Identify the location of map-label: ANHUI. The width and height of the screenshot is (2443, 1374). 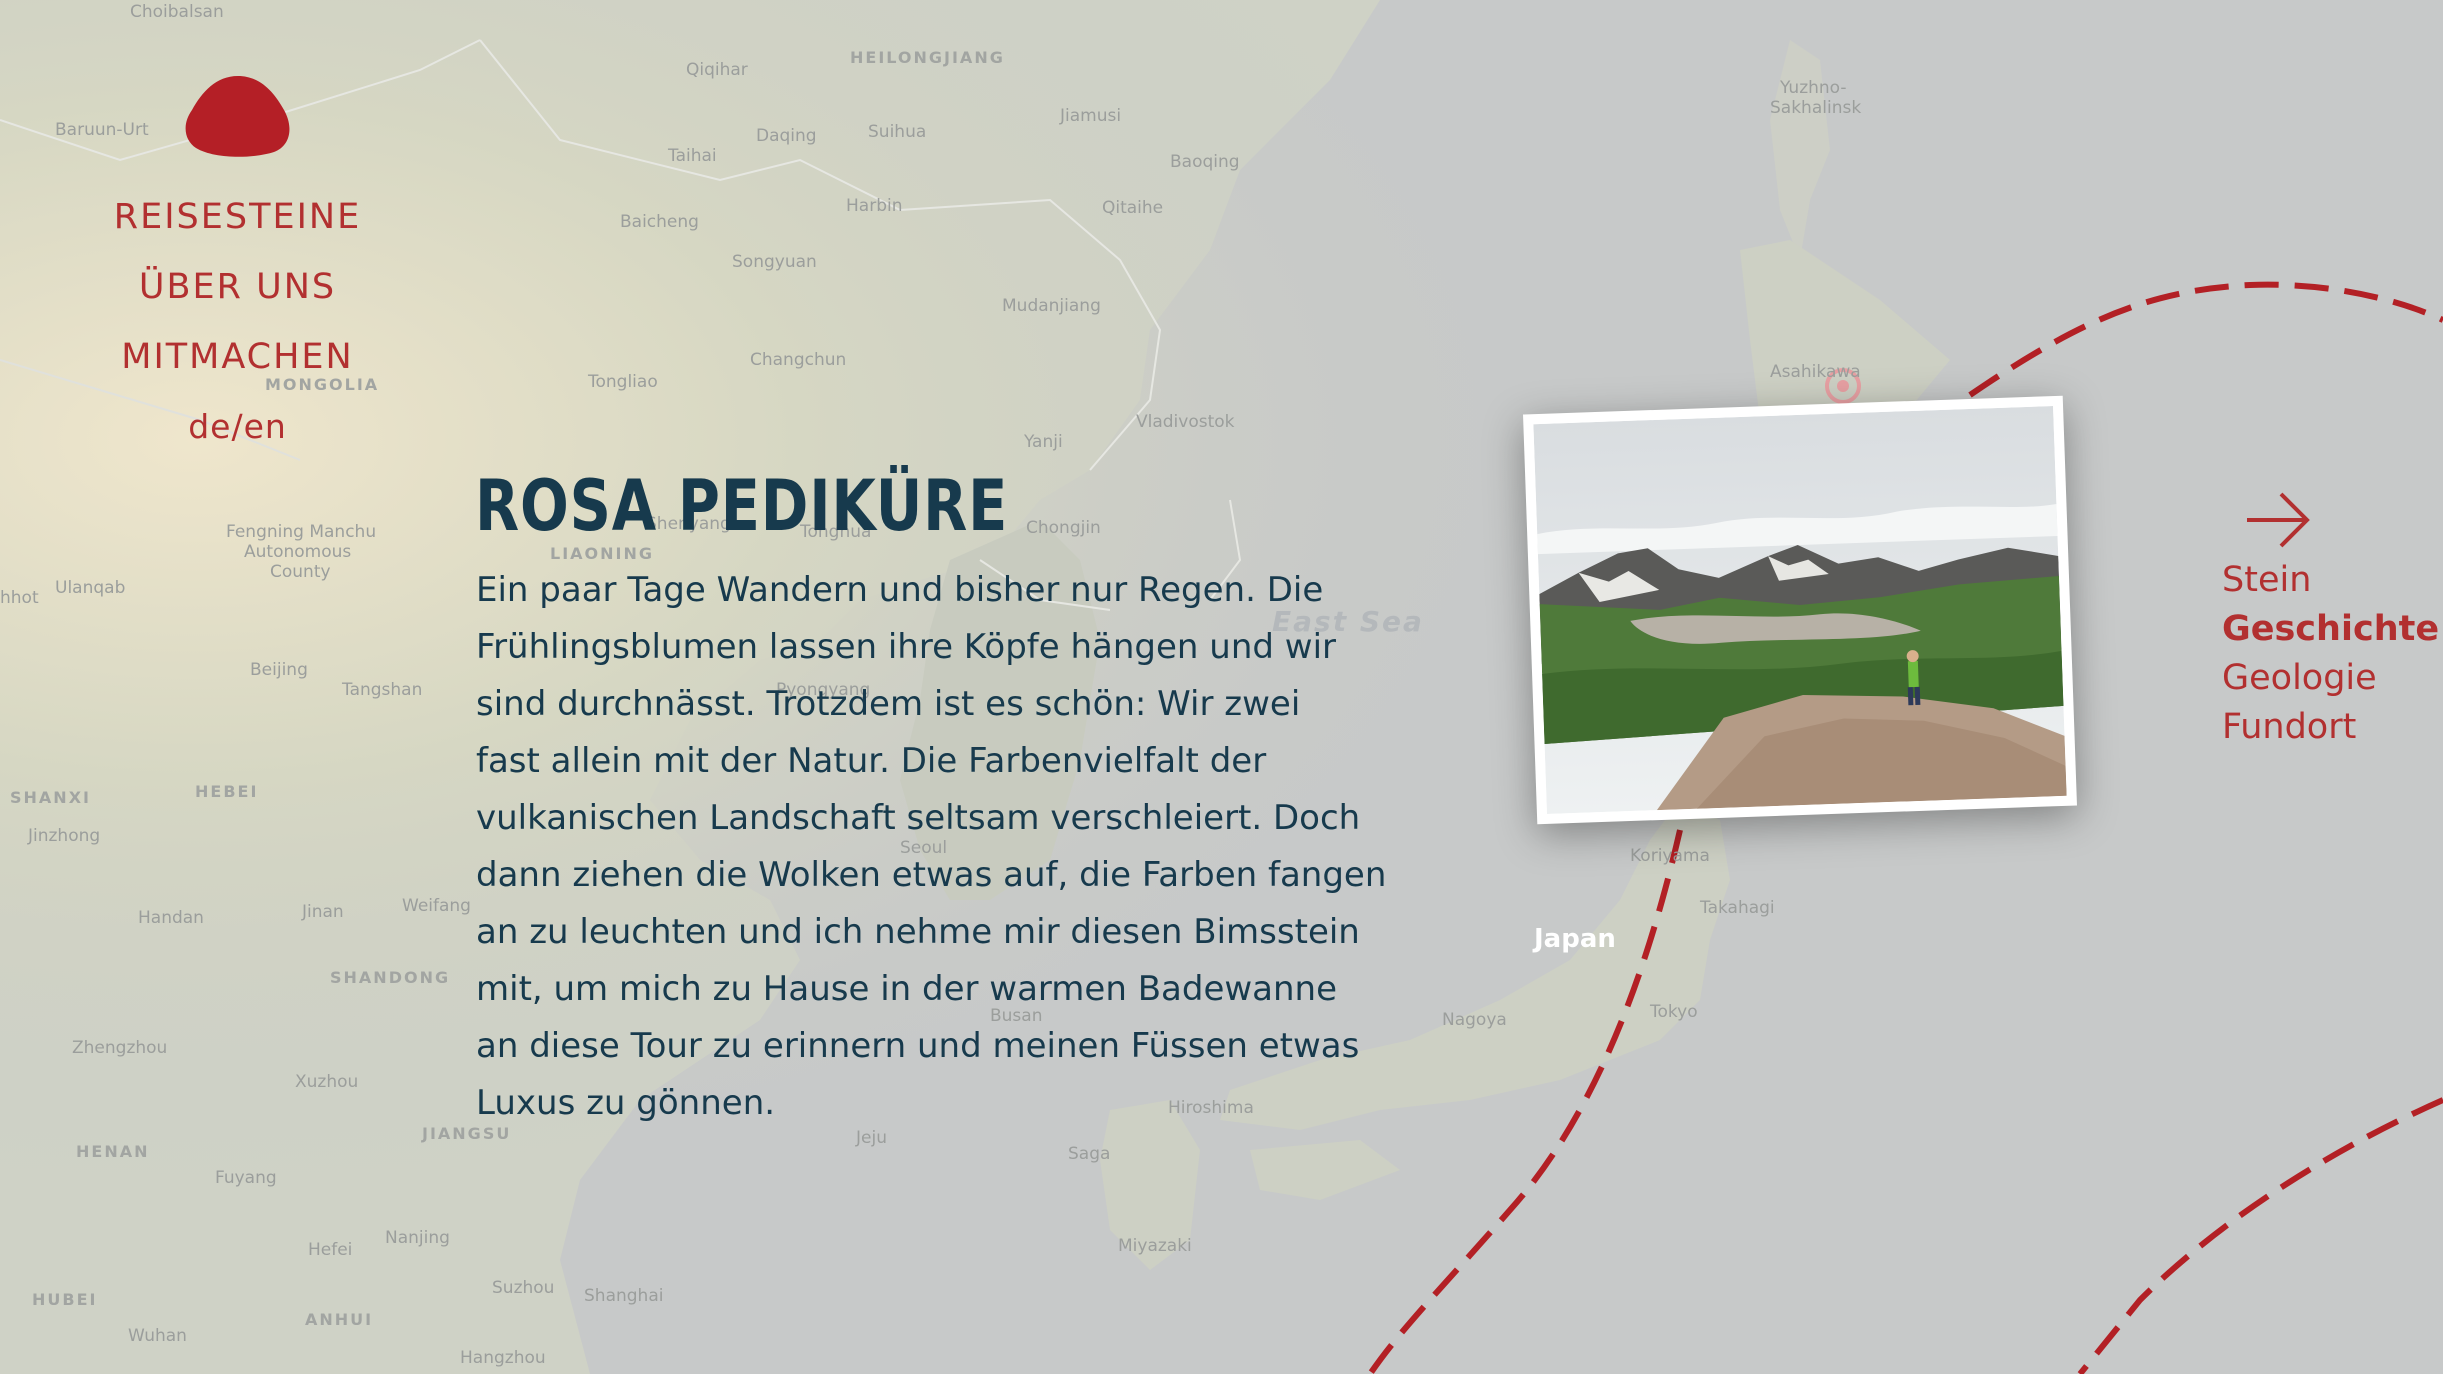
(339, 1319).